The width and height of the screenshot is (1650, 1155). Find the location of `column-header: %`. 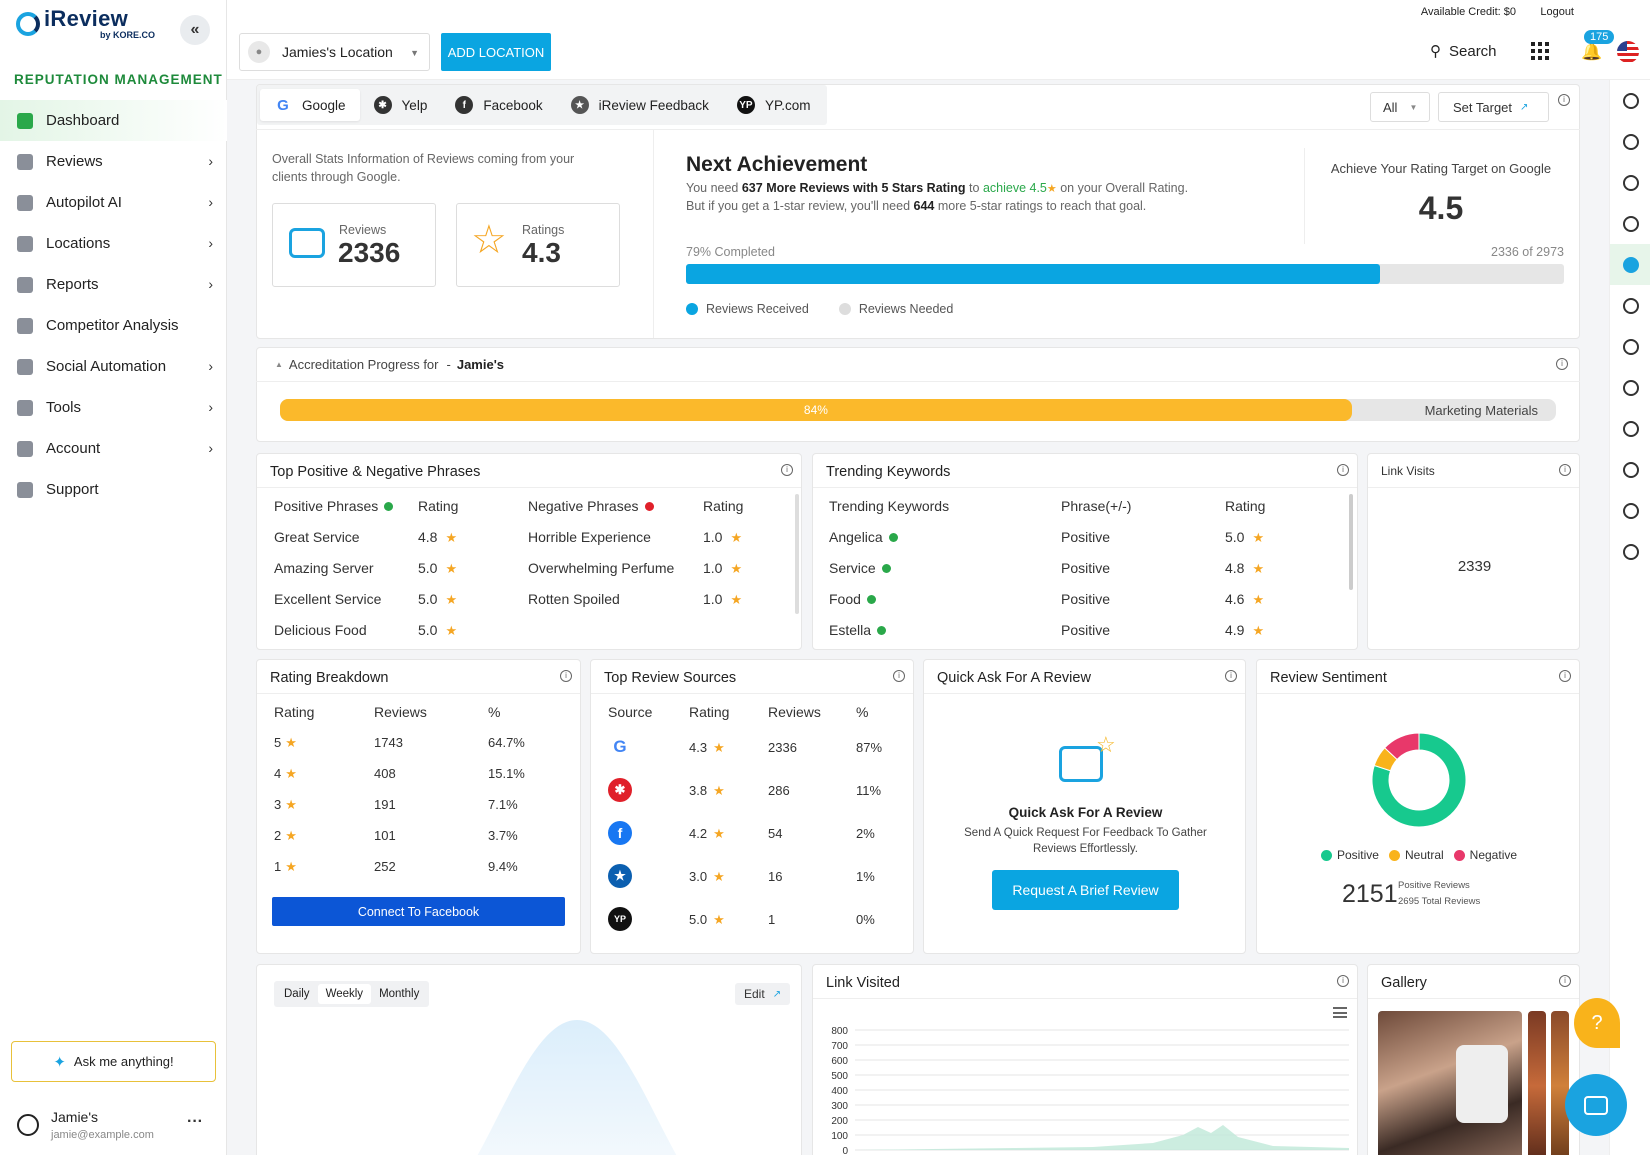

column-header: % is located at coordinates (862, 712).